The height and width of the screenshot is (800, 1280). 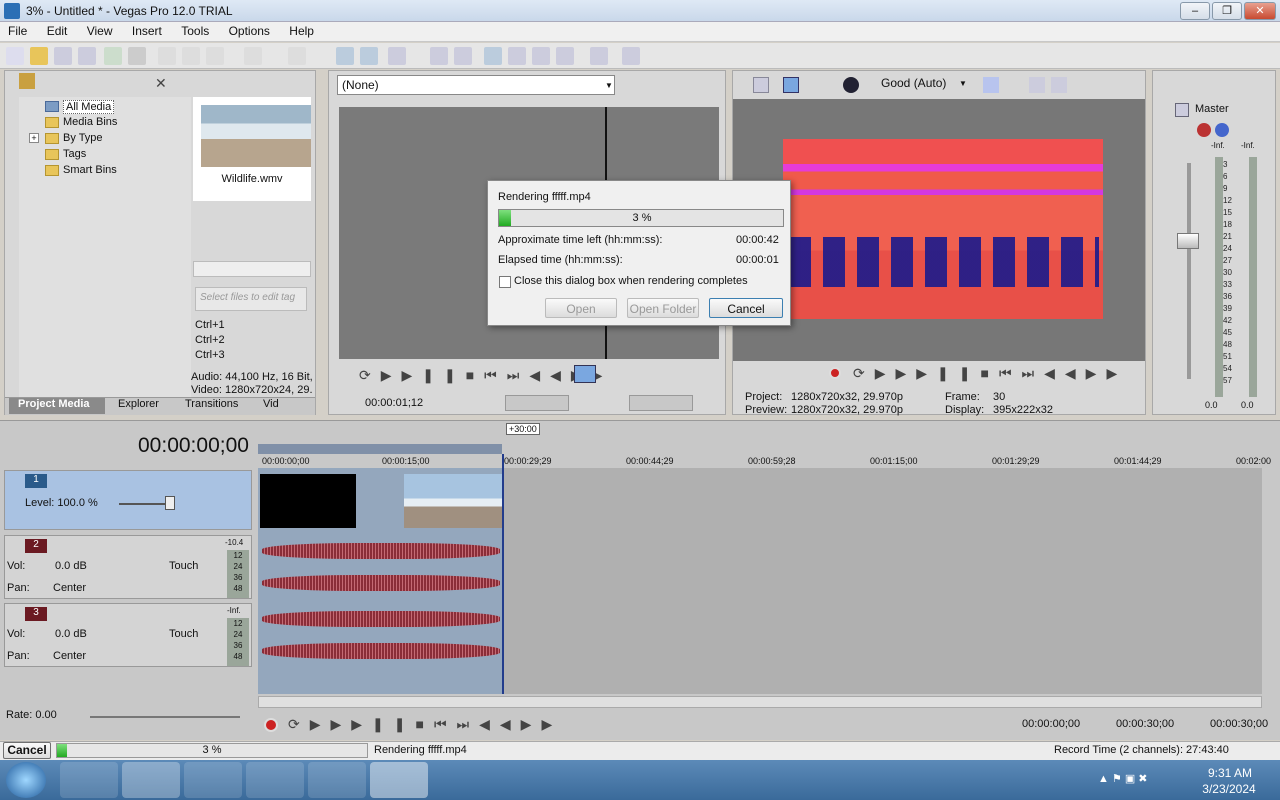 I want to click on menu-view: View, so click(x=100, y=30).